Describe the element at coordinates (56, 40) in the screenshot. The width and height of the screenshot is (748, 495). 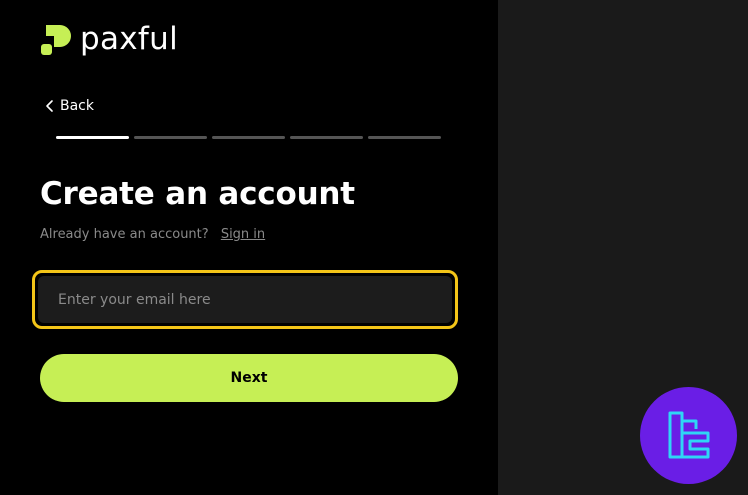
I see `paxful-logo-icon` at that location.